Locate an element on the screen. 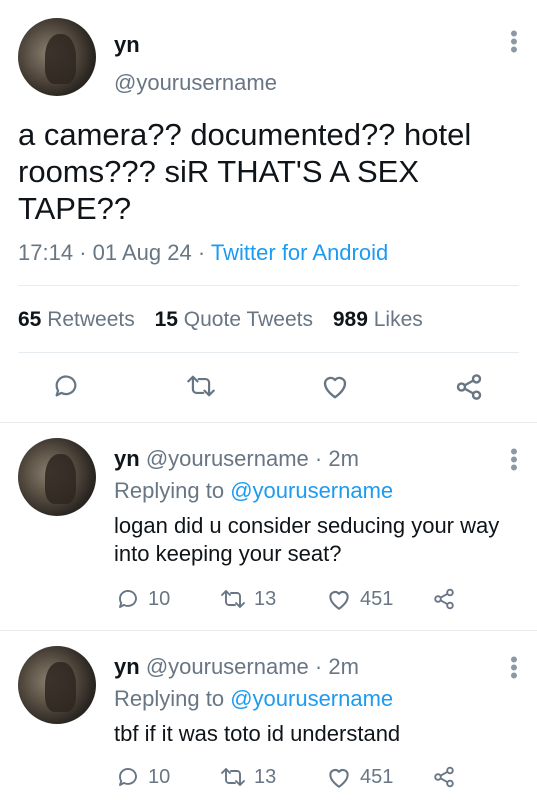 The image size is (537, 810). tweet-client-link: Twitter for Android is located at coordinates (299, 252).